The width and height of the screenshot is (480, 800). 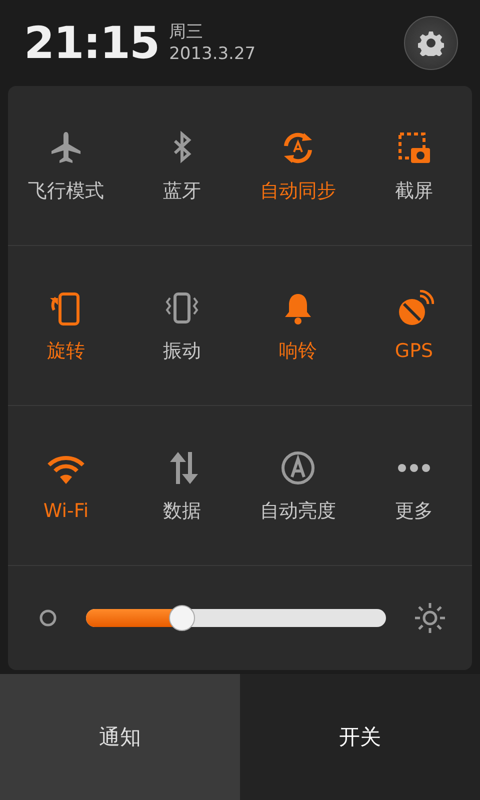 What do you see at coordinates (92, 43) in the screenshot?
I see `clock-time: 21:15` at bounding box center [92, 43].